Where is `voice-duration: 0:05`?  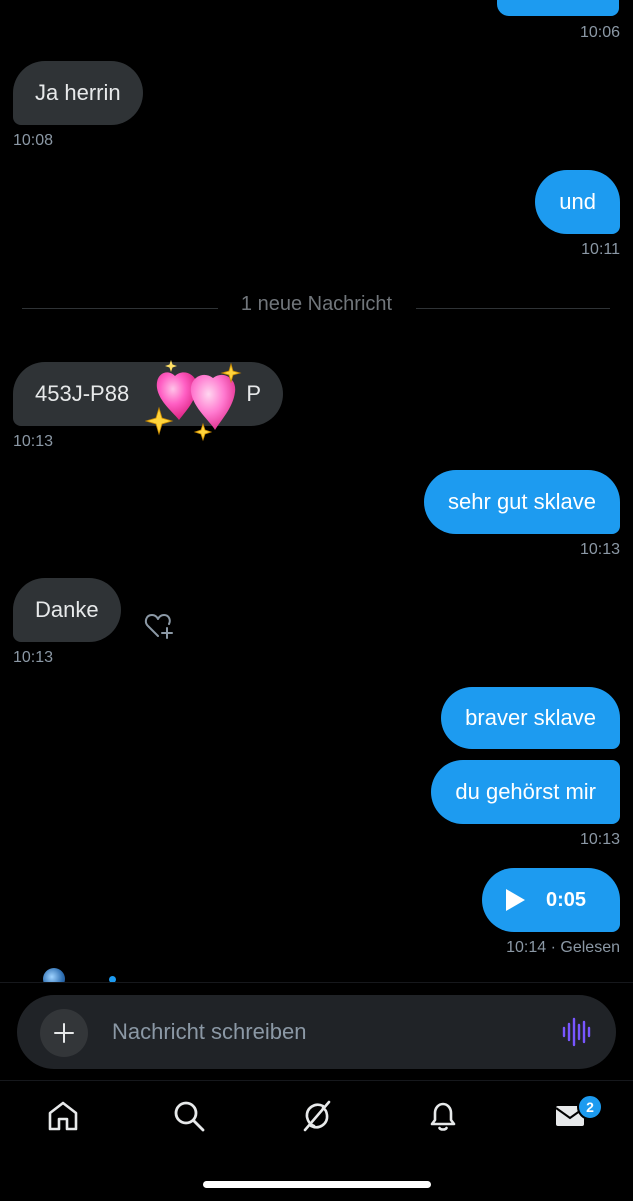
voice-duration: 0:05 is located at coordinates (566, 900).